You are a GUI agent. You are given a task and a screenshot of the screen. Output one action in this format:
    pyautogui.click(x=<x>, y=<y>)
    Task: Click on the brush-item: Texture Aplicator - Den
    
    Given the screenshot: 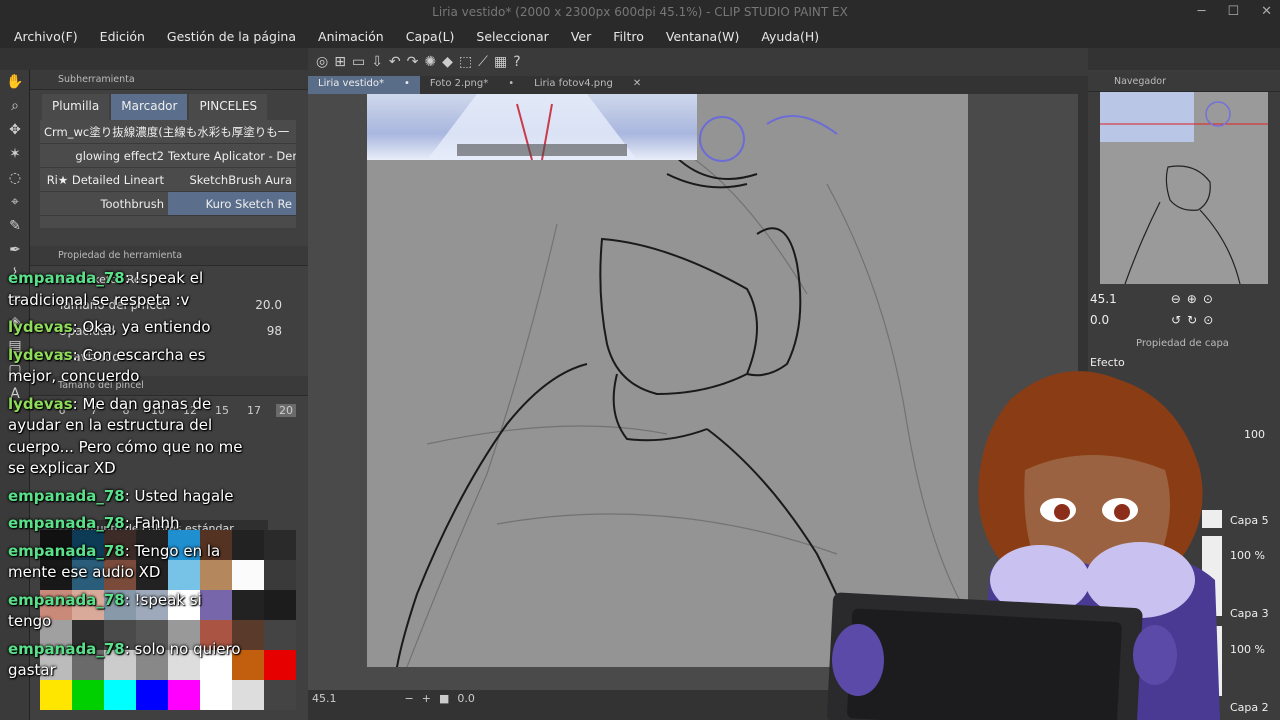 What is the action you would take?
    pyautogui.click(x=232, y=156)
    